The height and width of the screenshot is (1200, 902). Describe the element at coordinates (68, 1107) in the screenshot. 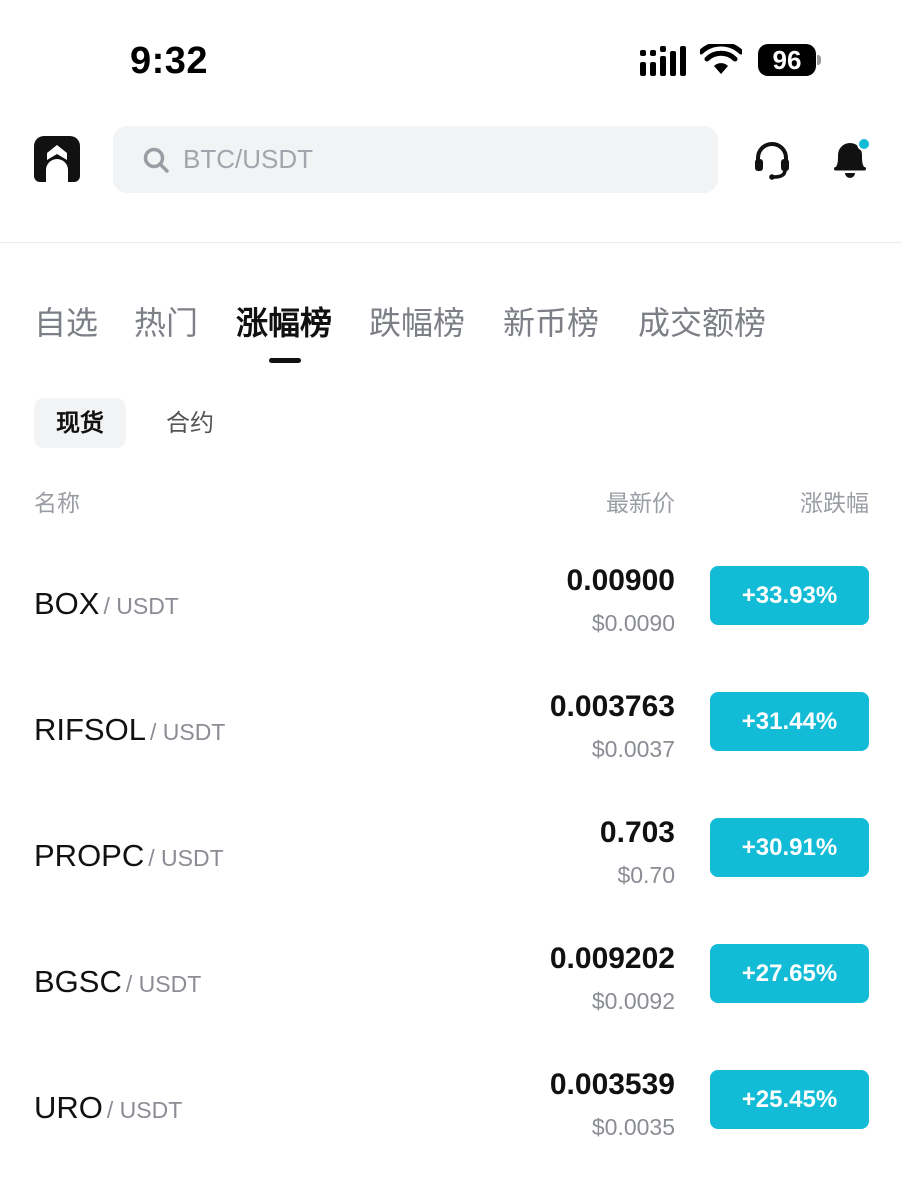

I see `pair-base: URO` at that location.